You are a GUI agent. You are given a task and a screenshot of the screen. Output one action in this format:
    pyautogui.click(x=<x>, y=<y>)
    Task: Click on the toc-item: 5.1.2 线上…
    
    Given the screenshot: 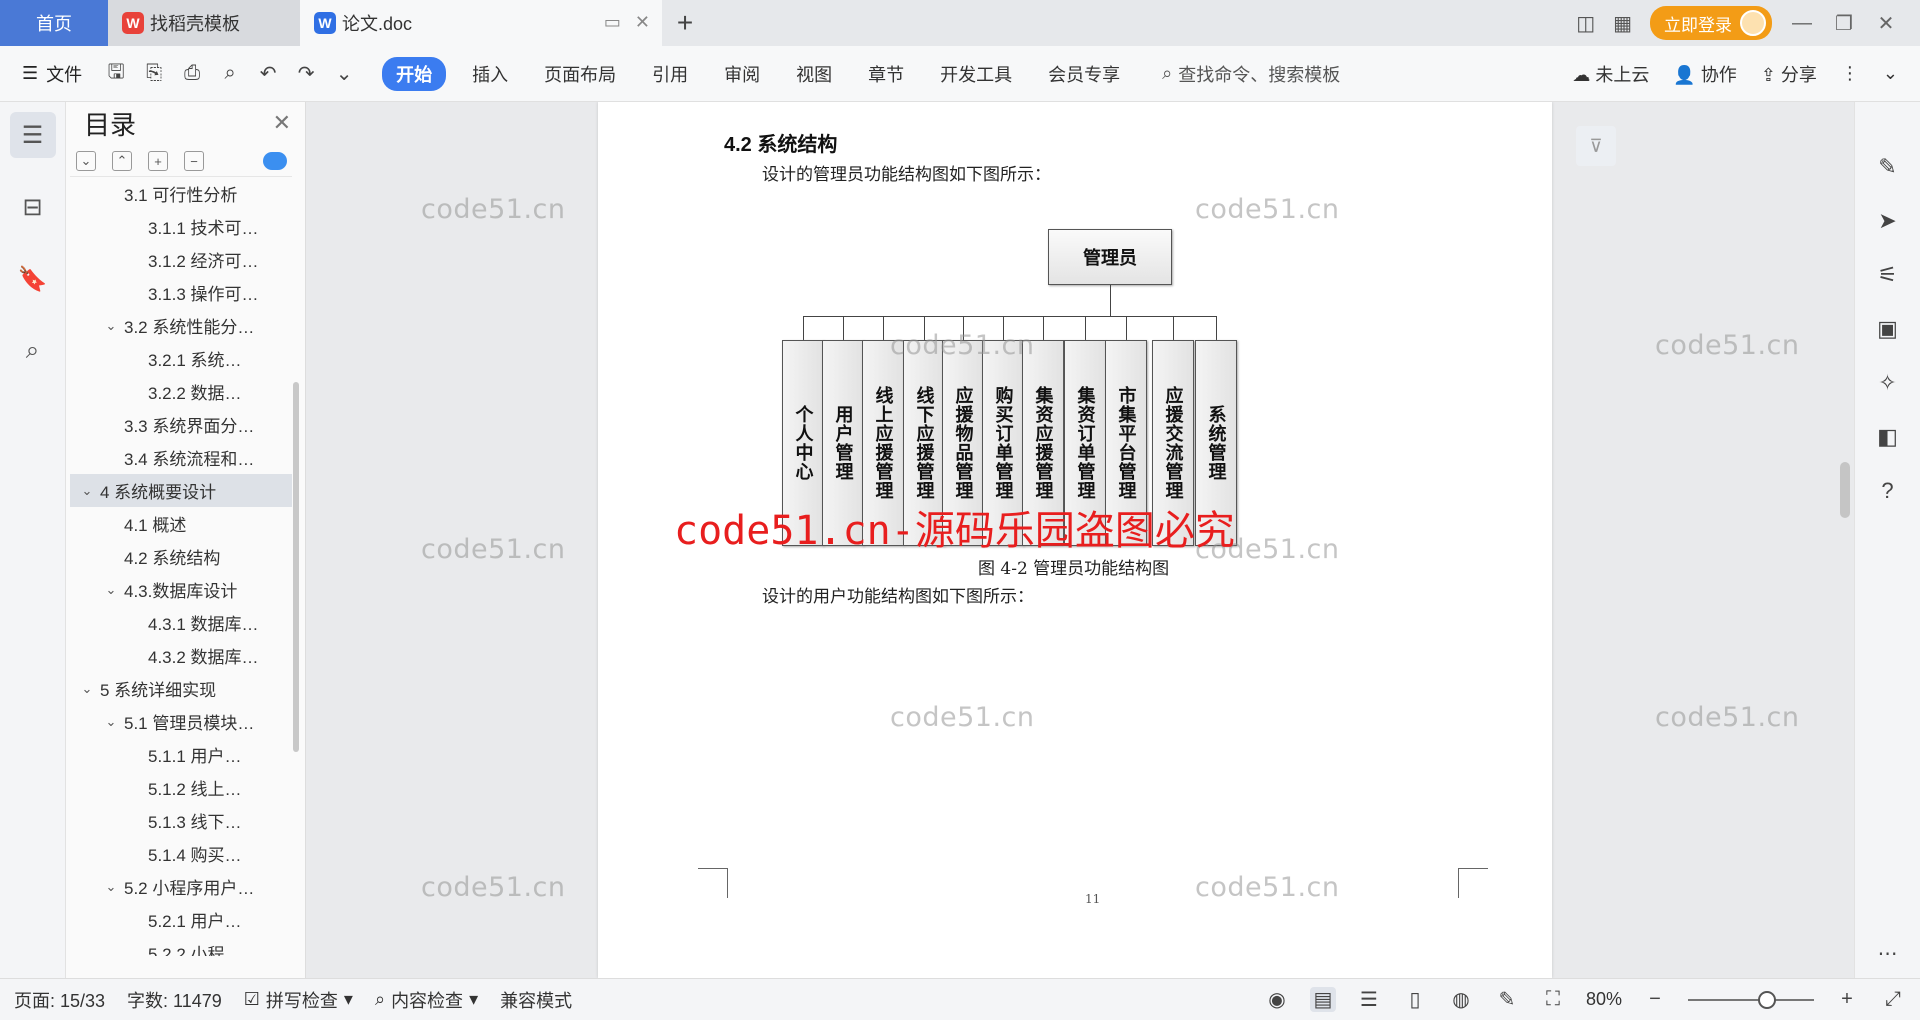 What is the action you would take?
    pyautogui.click(x=181, y=787)
    